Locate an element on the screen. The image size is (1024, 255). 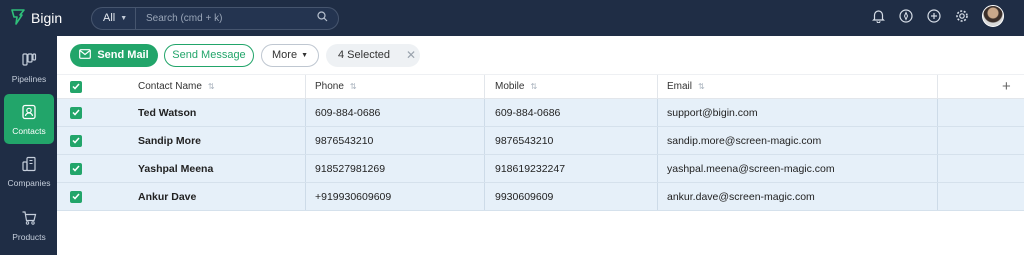
selection-count-chip: 4 Selected ✕ is located at coordinates (373, 55).